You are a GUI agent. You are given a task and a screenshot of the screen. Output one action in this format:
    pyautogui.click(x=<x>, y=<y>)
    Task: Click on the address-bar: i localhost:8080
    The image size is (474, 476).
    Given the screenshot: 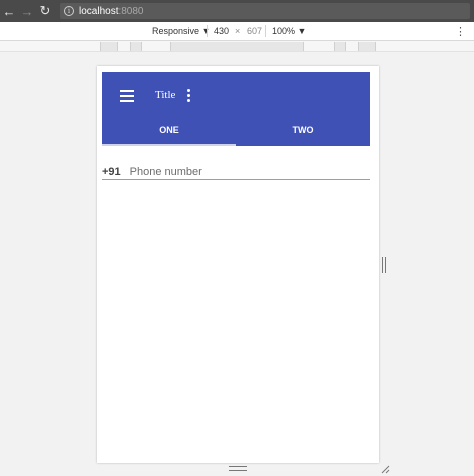 What is the action you would take?
    pyautogui.click(x=265, y=11)
    